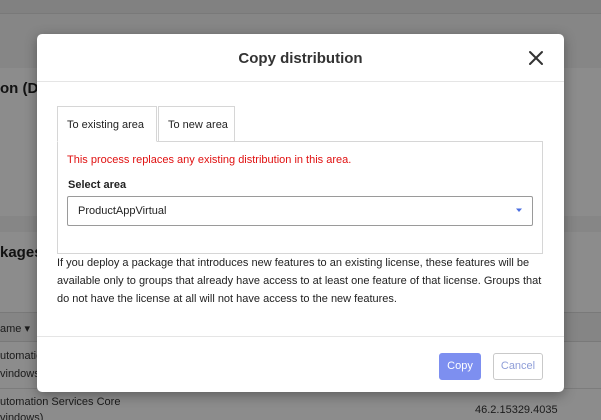 The image size is (601, 420). What do you see at coordinates (536, 58) in the screenshot?
I see `close-icon` at bounding box center [536, 58].